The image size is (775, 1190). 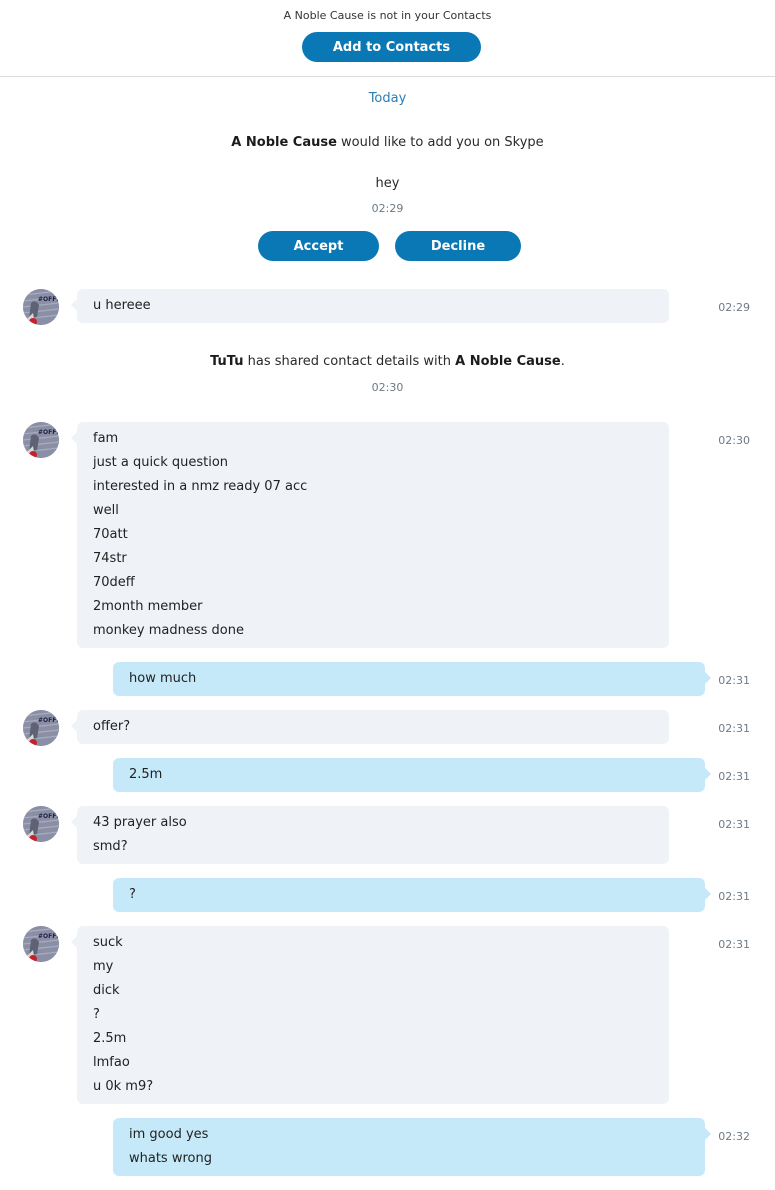 I want to click on message-line: whats wrong, so click(x=170, y=1158).